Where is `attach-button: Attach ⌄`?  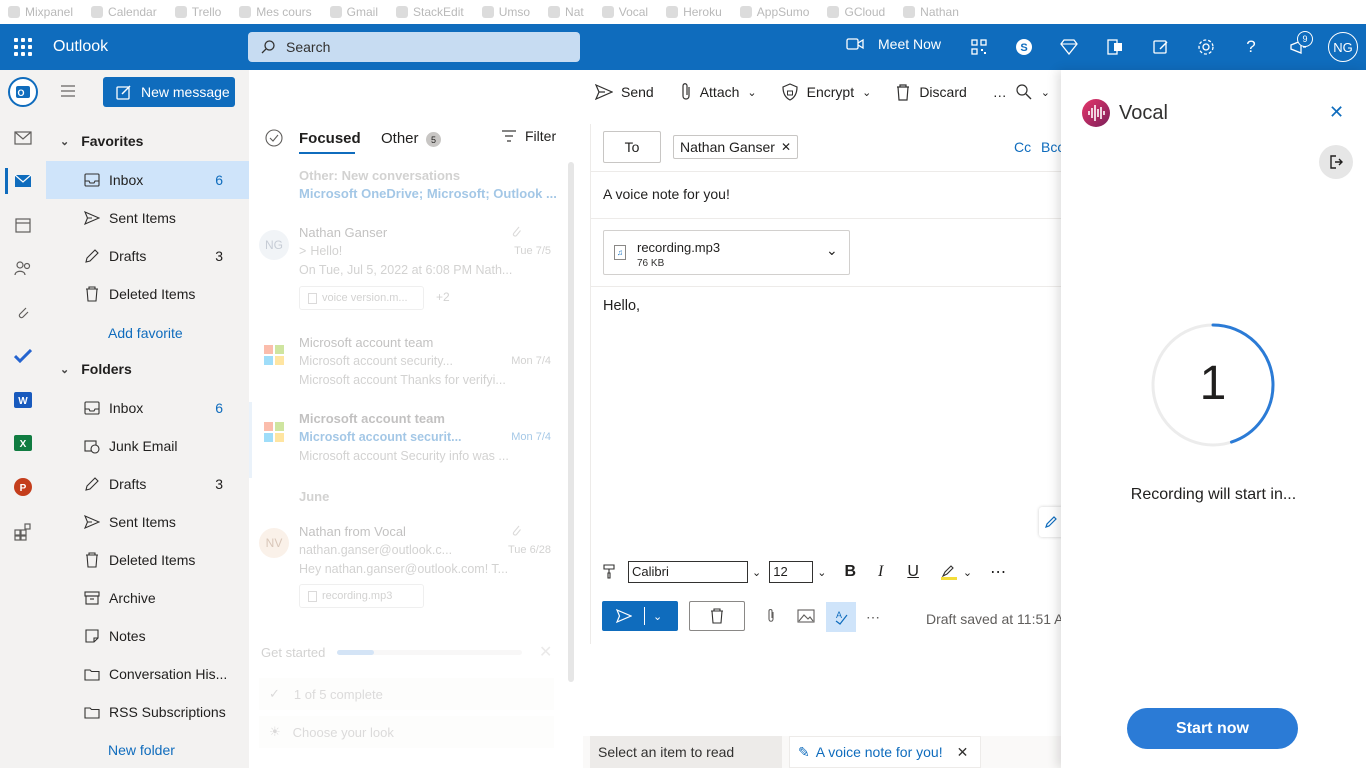 attach-button: Attach ⌄ is located at coordinates (718, 92).